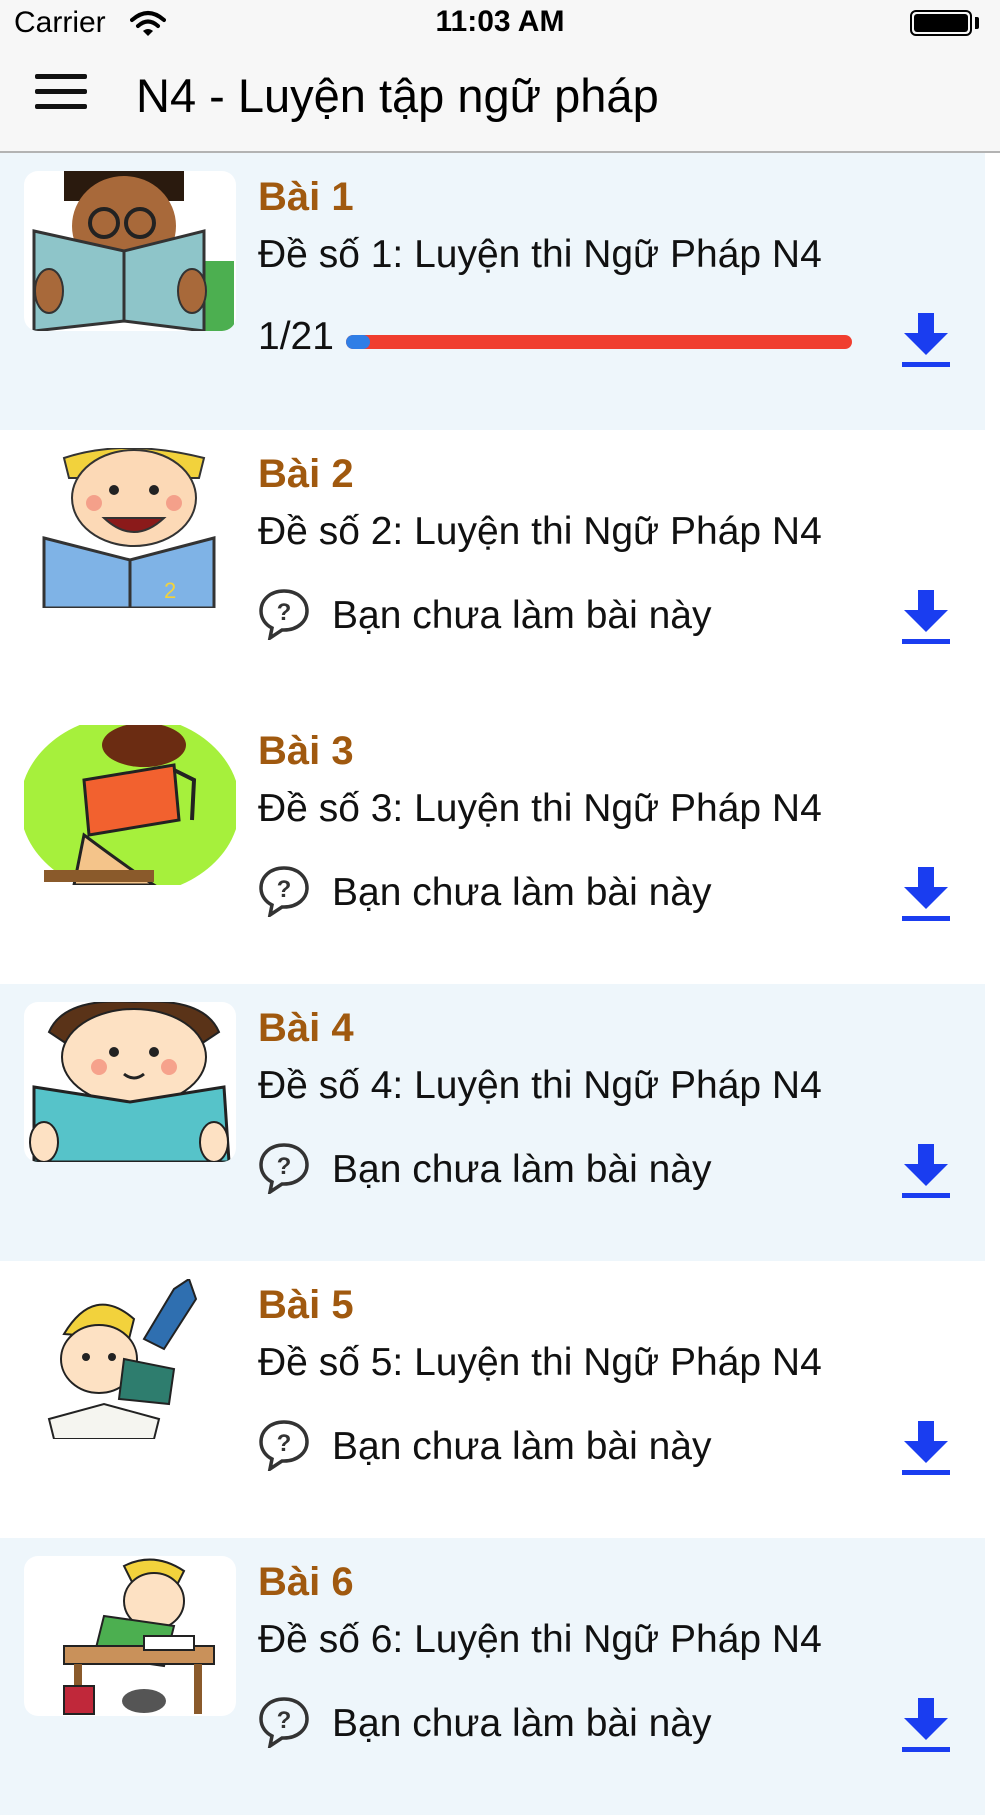  What do you see at coordinates (306, 1305) in the screenshot?
I see `lesson-title: Bài 5` at bounding box center [306, 1305].